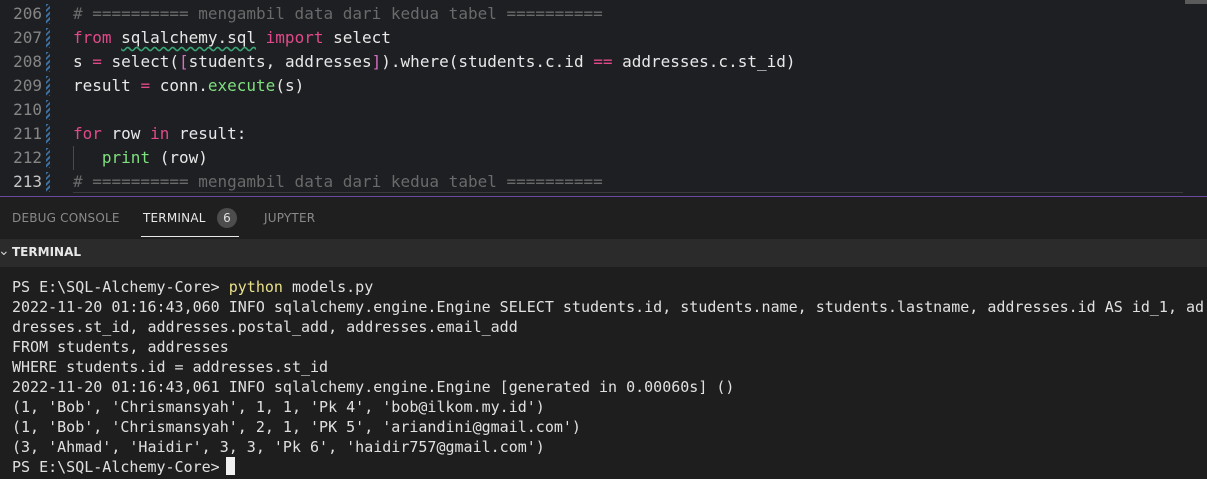 The width and height of the screenshot is (1207, 479). I want to click on terminal-section-header: ⌄ TERMINAL, so click(603, 253).